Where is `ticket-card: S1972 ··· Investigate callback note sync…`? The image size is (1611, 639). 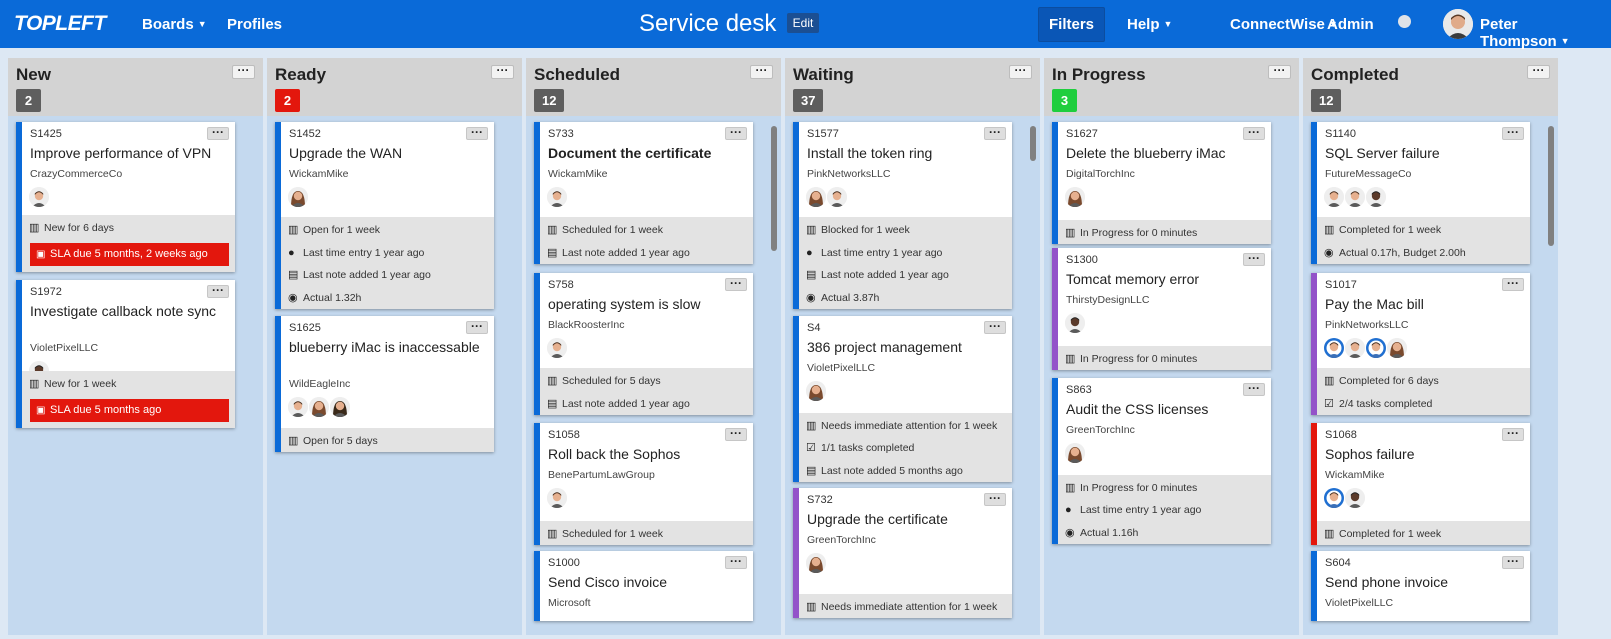 ticket-card: S1972 ··· Investigate callback note sync… is located at coordinates (125, 354).